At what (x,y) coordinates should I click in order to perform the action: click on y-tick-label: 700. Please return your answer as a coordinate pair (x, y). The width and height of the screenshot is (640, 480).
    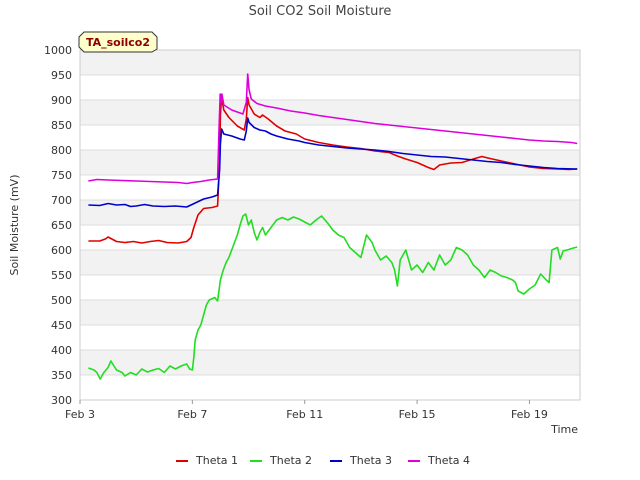
    Looking at the image, I should click on (61, 200).